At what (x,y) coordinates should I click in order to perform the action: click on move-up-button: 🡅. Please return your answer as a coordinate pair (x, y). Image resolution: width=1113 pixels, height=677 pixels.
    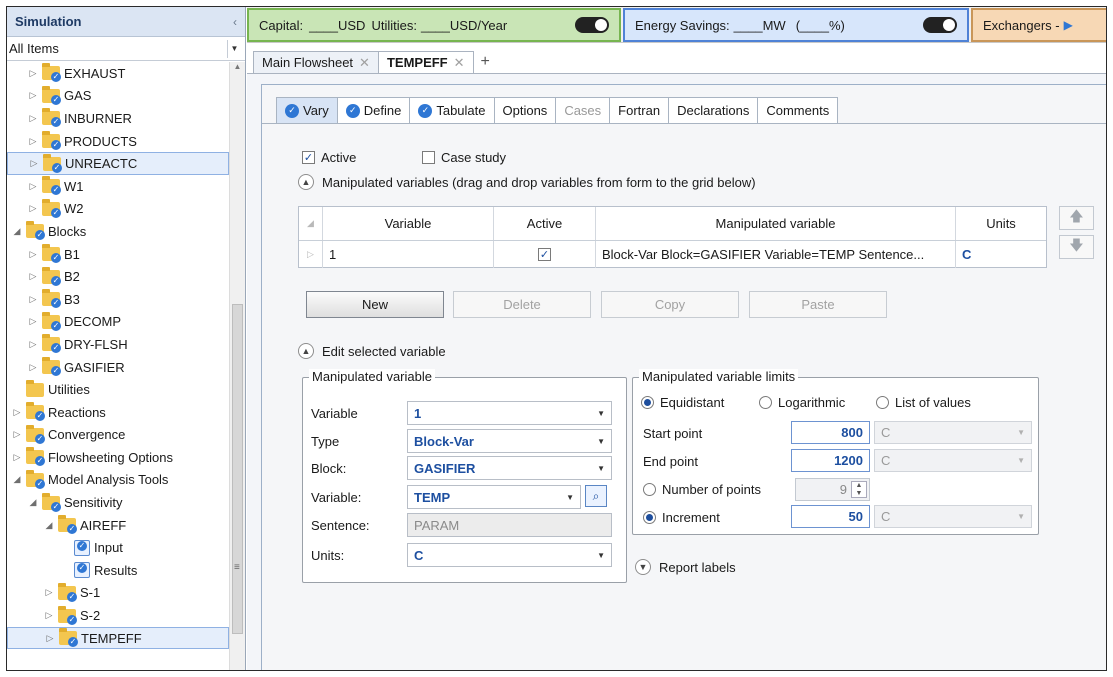
    Looking at the image, I should click on (1076, 218).